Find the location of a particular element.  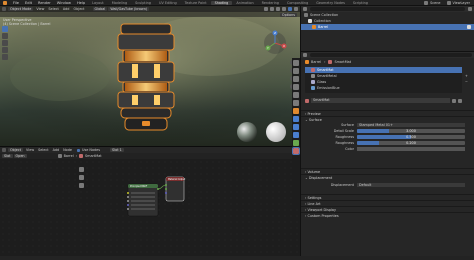

scene-selector: Scene is located at coordinates (437, 3).